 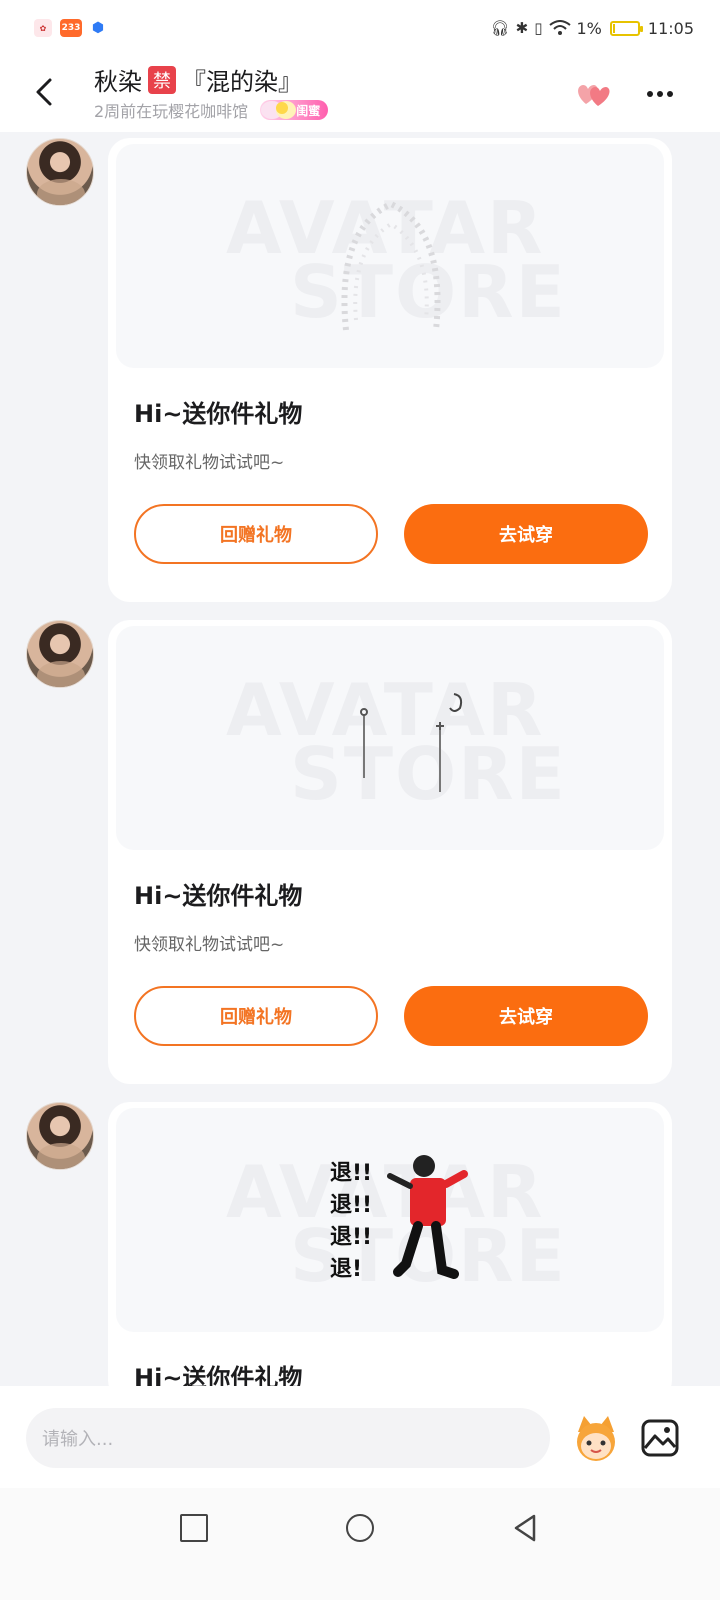 I want to click on bestie-badge: 闺蜜, so click(x=294, y=110).